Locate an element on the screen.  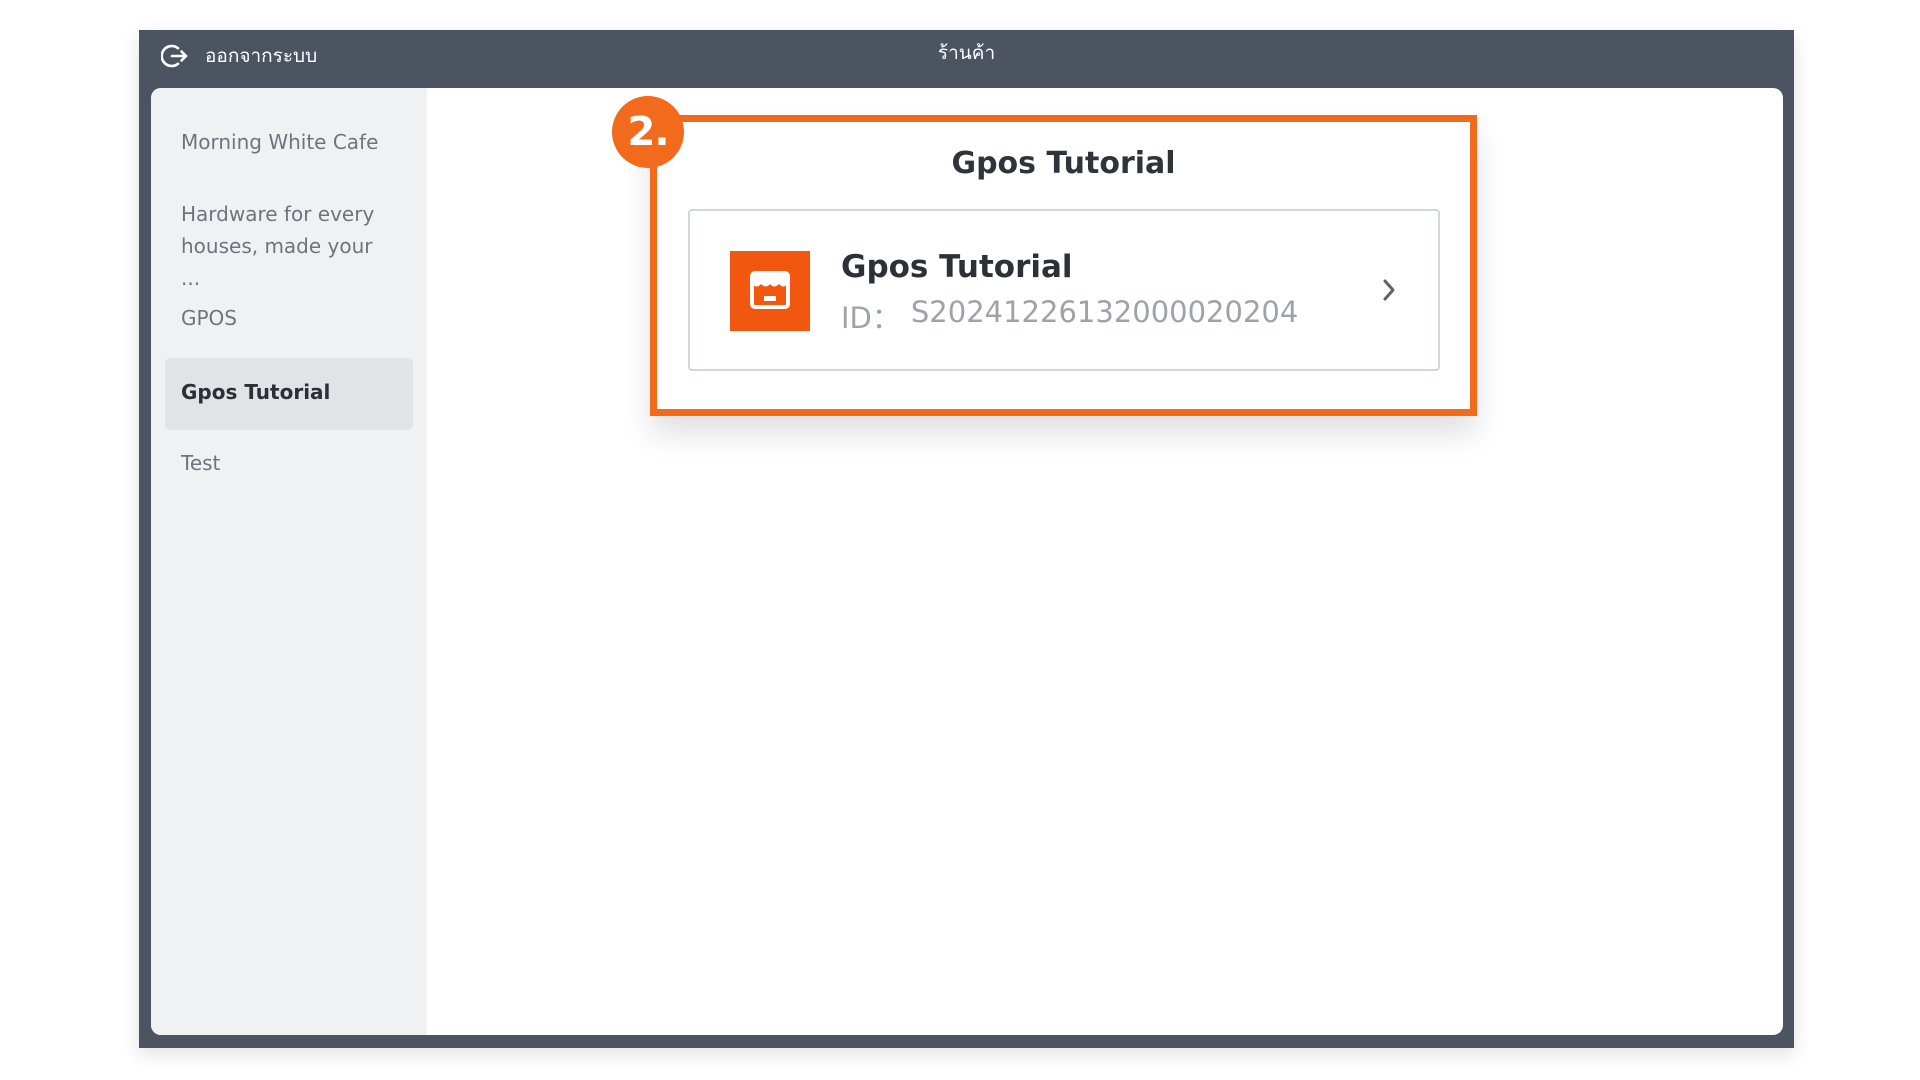
sidebar-item-gpos: GPOS is located at coordinates (289, 318).